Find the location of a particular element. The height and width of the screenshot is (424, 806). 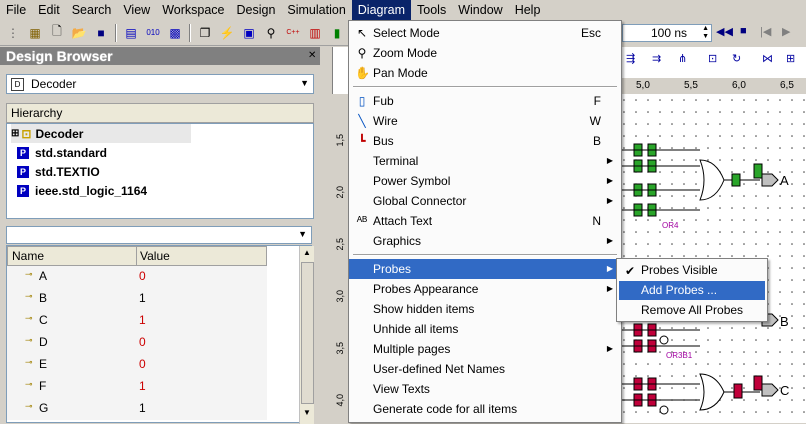

signal-row: ⊸ G 1 is located at coordinates (137, 409).